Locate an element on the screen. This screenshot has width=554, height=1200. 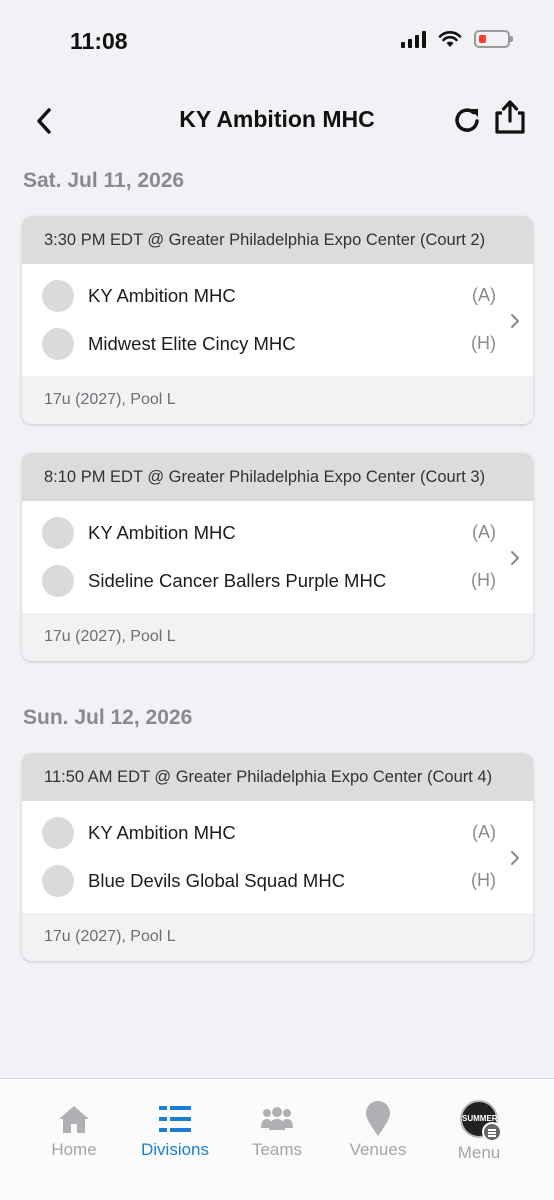
divisions-icon is located at coordinates (175, 1119).